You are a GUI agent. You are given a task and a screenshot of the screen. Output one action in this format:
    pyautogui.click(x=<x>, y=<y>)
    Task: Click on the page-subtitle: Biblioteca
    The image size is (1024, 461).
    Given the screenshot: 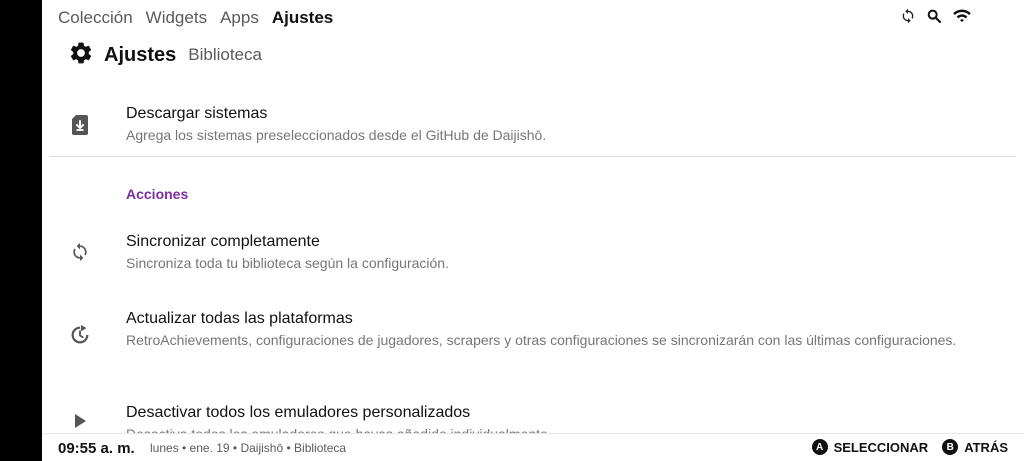 What is the action you would take?
    pyautogui.click(x=225, y=54)
    